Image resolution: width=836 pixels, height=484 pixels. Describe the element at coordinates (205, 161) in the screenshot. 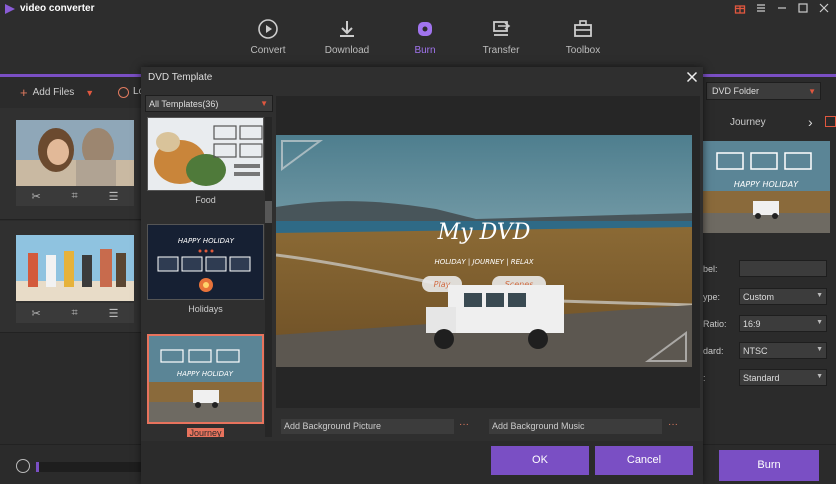

I see `template-item-food: Food` at that location.